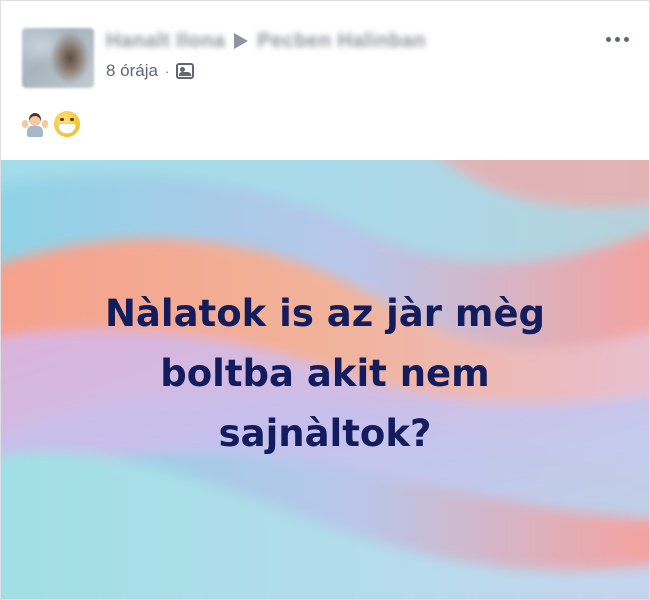 This screenshot has width=650, height=600. What do you see at coordinates (51, 124) in the screenshot?
I see `post-text` at bounding box center [51, 124].